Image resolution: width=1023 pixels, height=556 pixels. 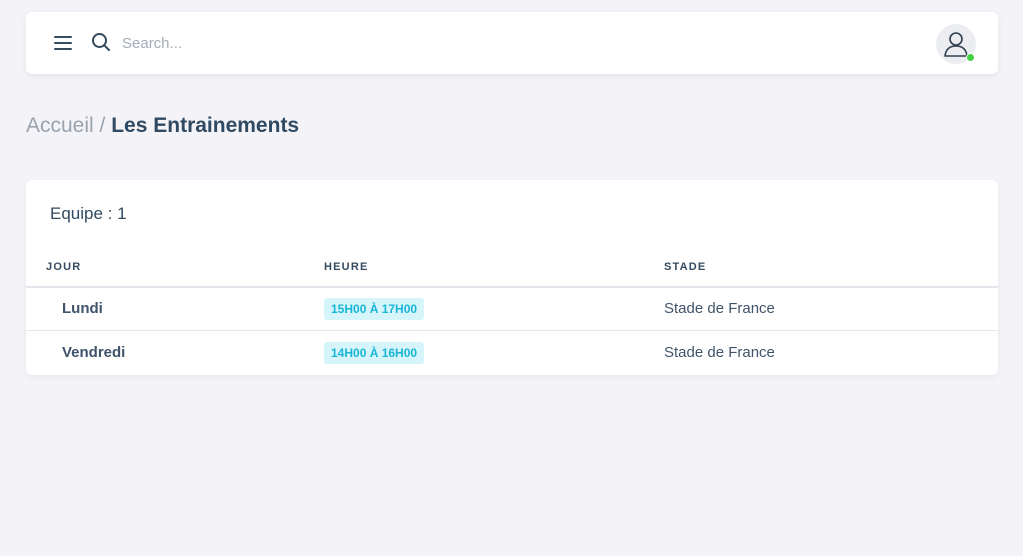 I want to click on table-row: Lundi 15H00 À 17H00 Stade de France, so click(x=512, y=309).